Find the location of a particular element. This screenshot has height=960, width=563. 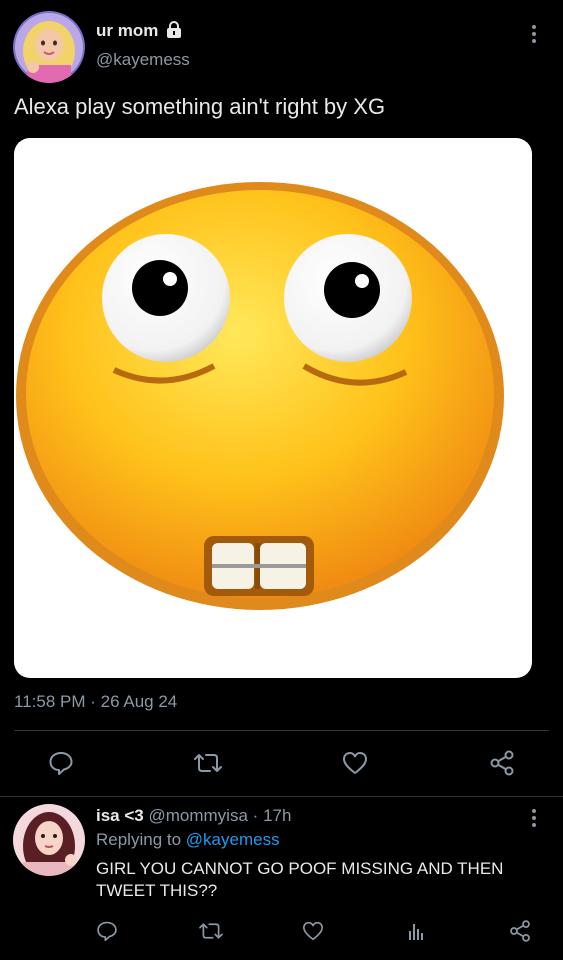

timestamp: 11:58 PM · 26 Aug 24 is located at coordinates (95, 702).